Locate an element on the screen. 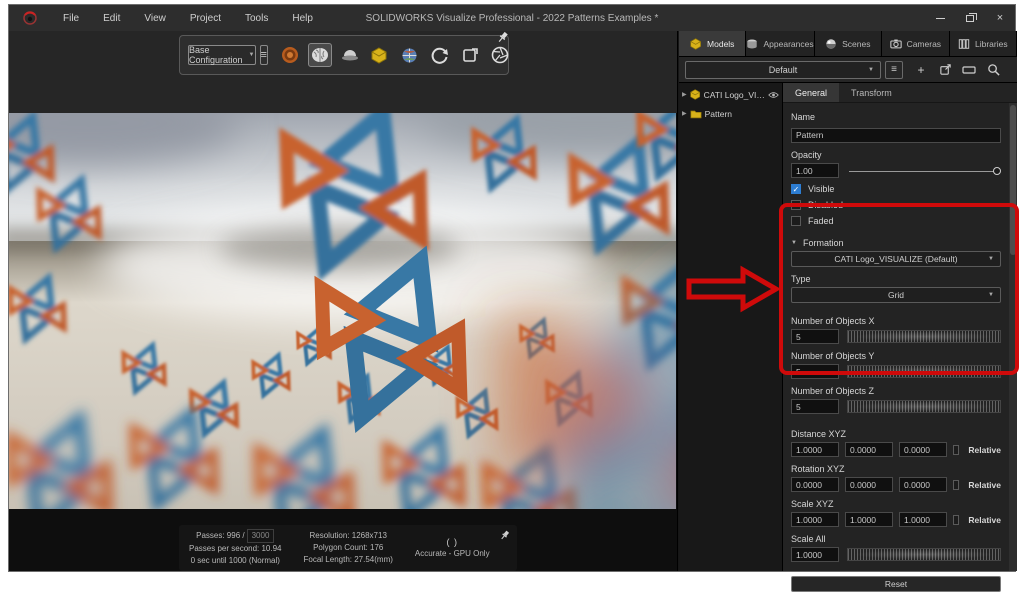  opacity-slider is located at coordinates (925, 171).